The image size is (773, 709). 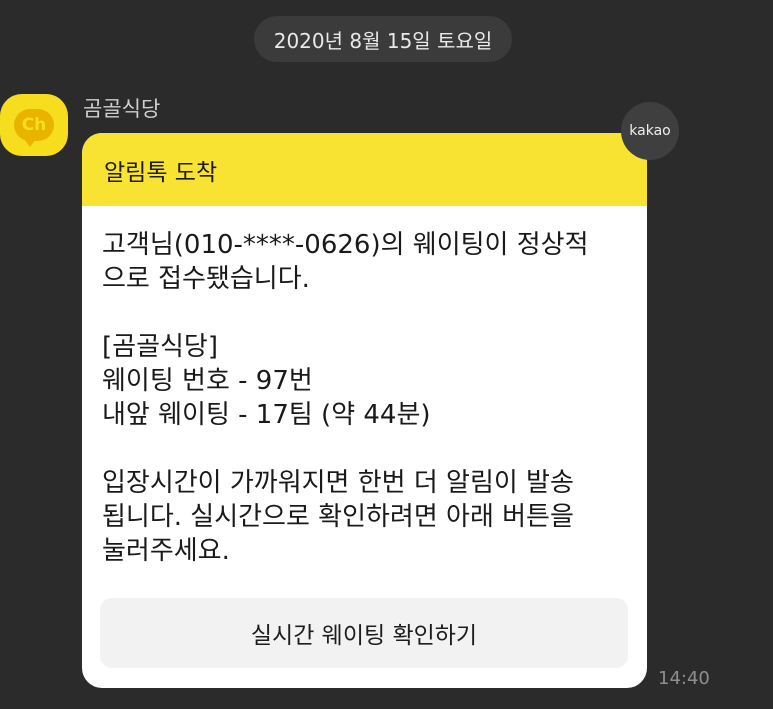 I want to click on sender-name: 곰골식당, so click(x=122, y=109).